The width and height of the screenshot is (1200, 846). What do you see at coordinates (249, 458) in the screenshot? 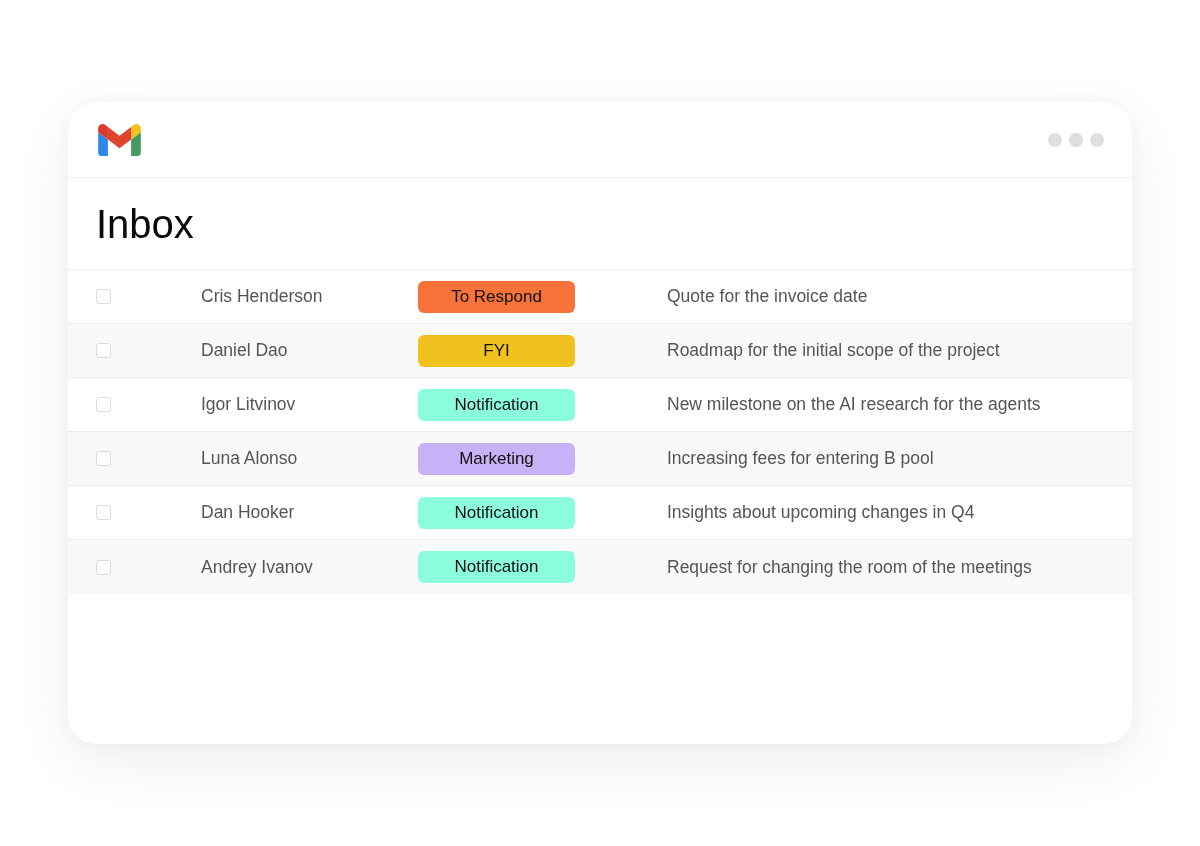
I see `sender-name: Luna Alonso` at bounding box center [249, 458].